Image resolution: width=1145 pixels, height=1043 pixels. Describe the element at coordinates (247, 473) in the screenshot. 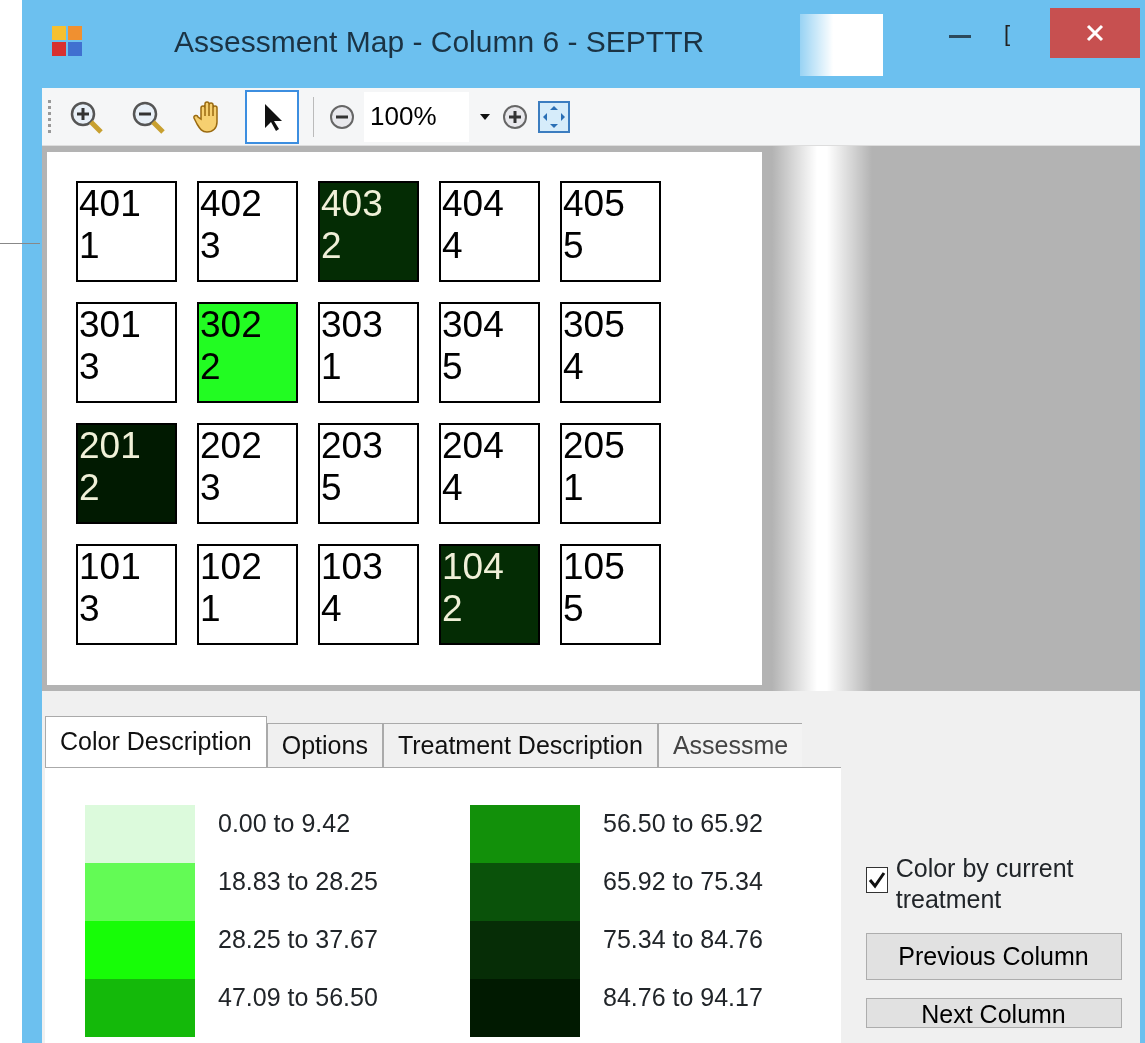

I see `plot-cell: 202 3` at that location.